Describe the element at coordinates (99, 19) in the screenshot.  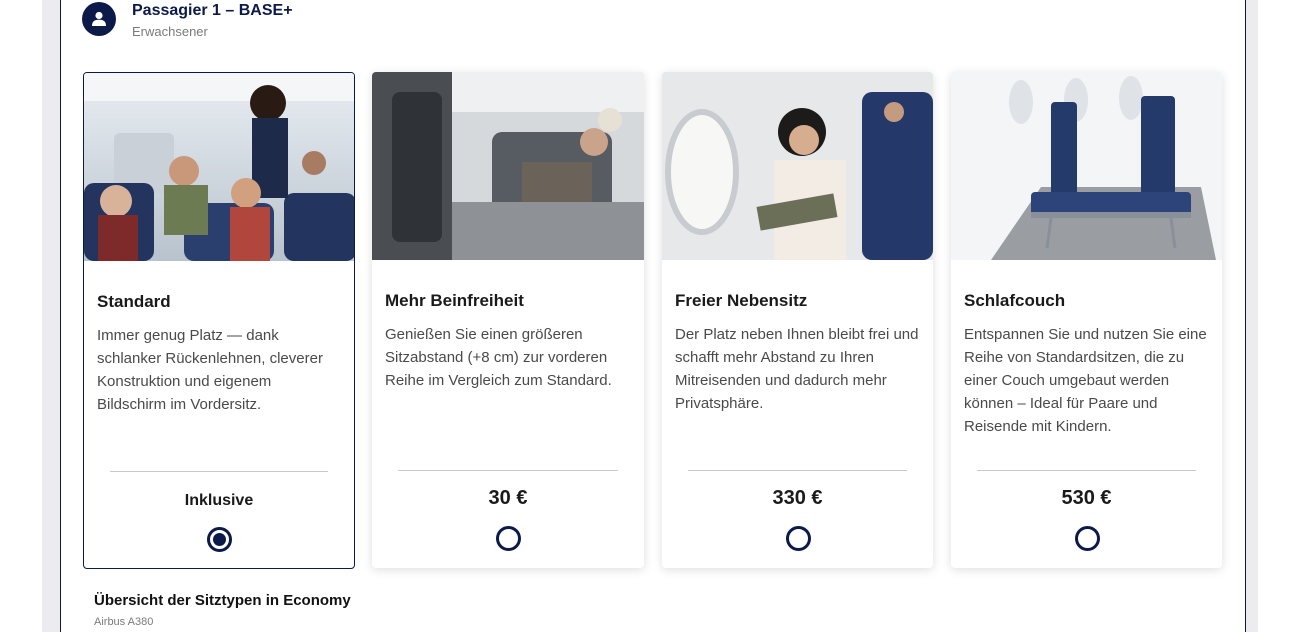
I see `user-icon` at that location.